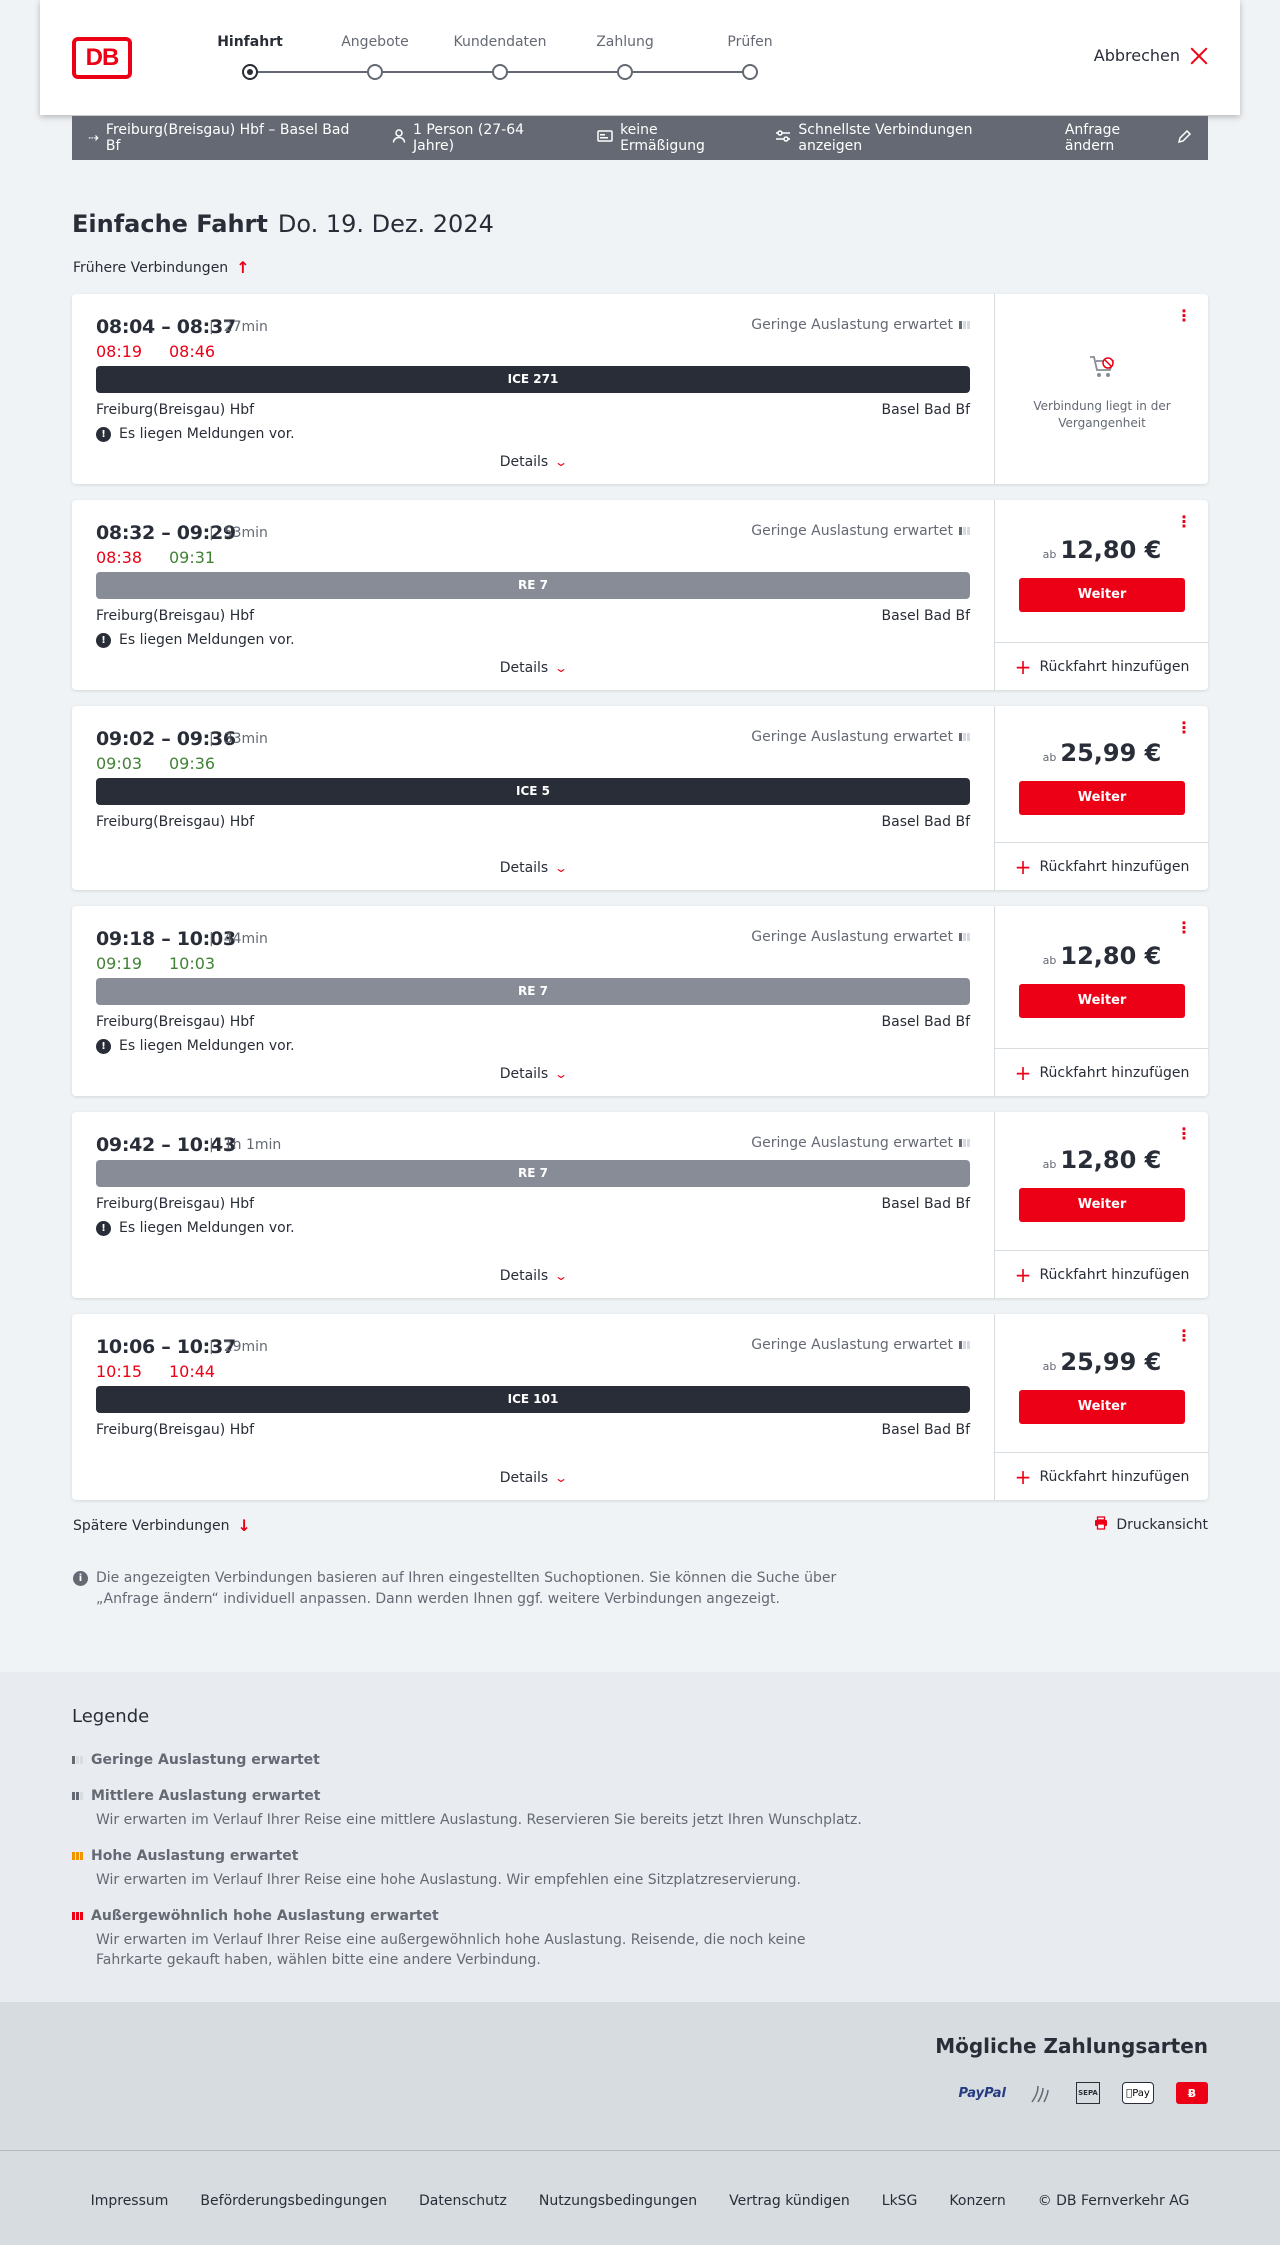  I want to click on passengers-text: 1 Person (27-64 Jahre), so click(469, 138).